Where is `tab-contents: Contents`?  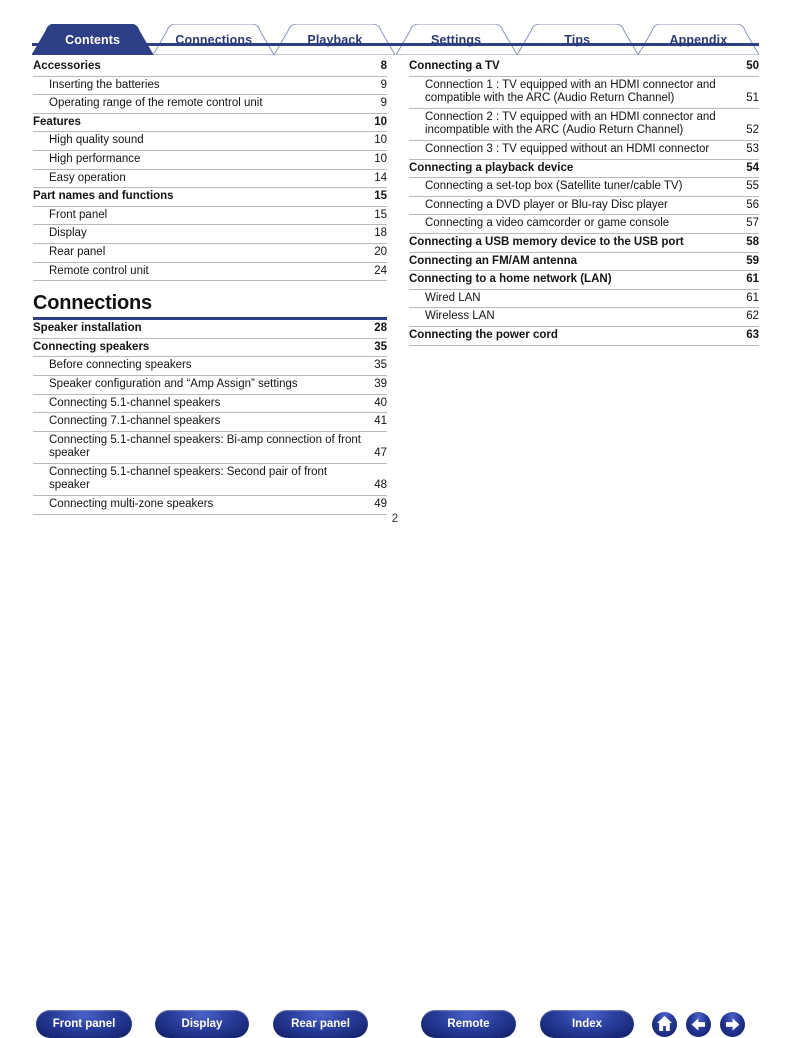 tab-contents: Contents is located at coordinates (93, 39).